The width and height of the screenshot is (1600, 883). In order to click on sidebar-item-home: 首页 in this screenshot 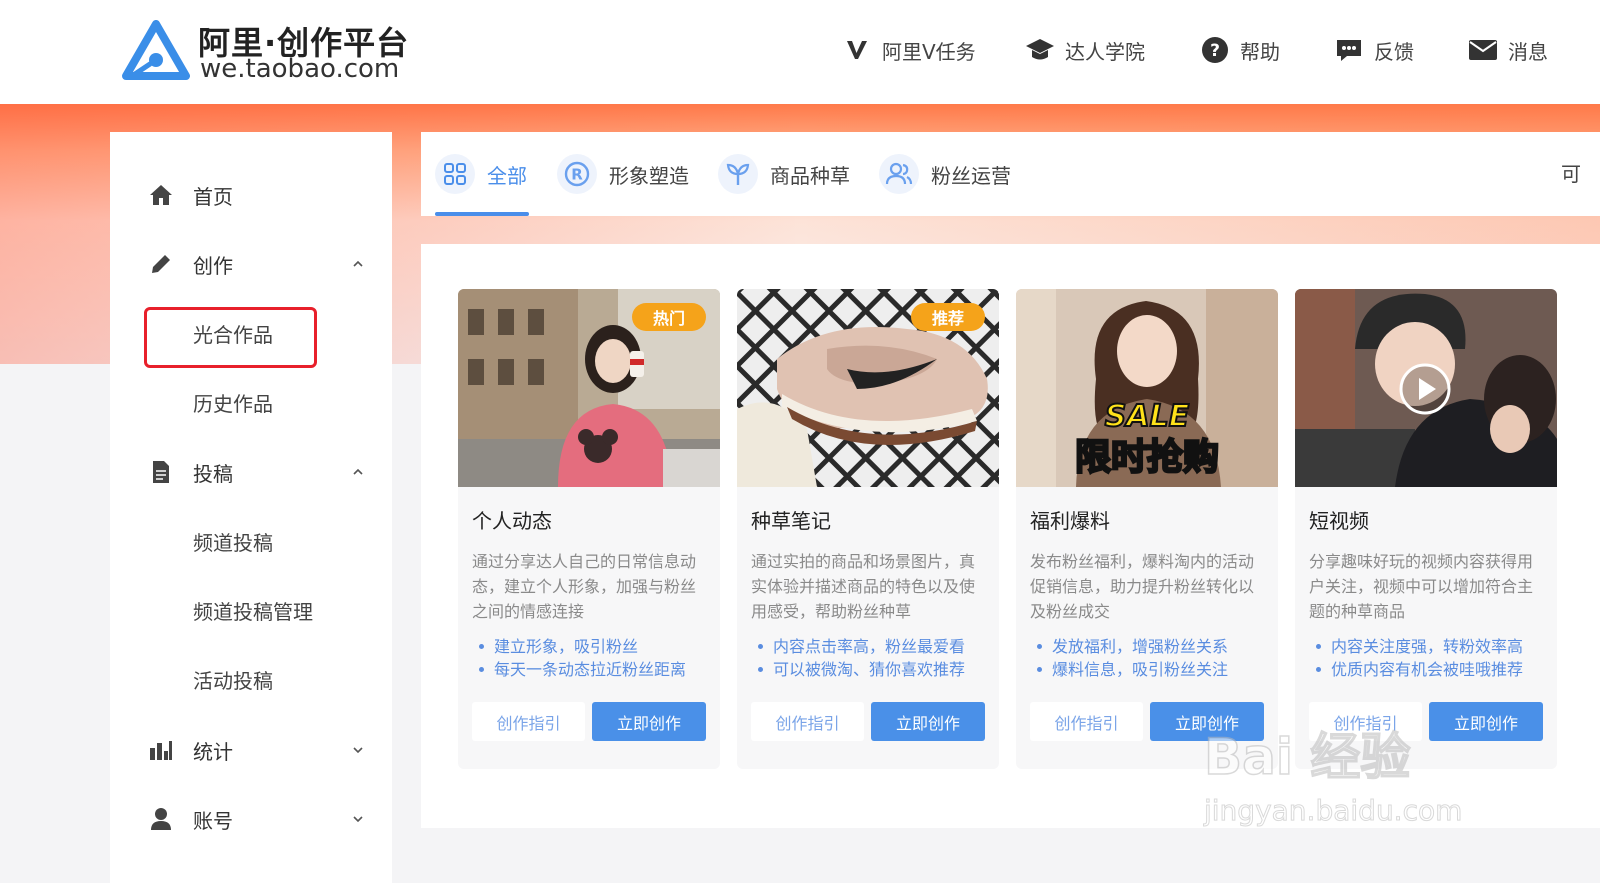, I will do `click(251, 195)`.